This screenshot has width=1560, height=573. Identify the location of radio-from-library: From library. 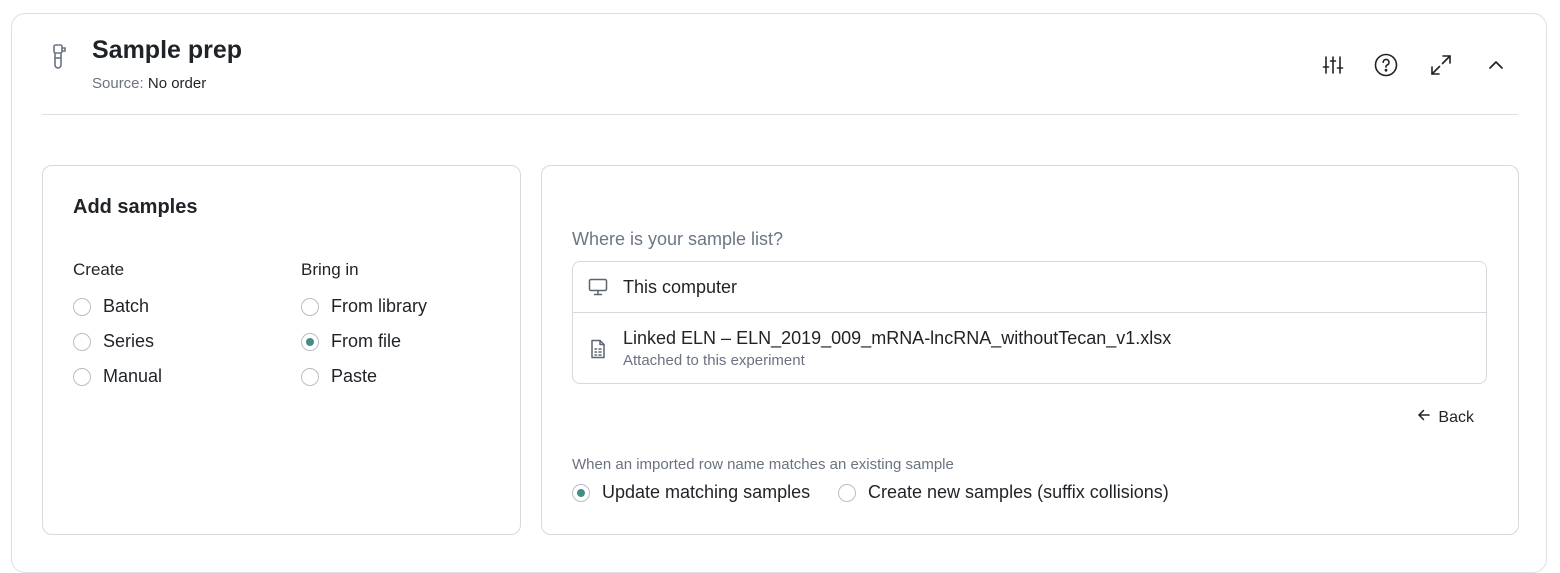
(364, 306).